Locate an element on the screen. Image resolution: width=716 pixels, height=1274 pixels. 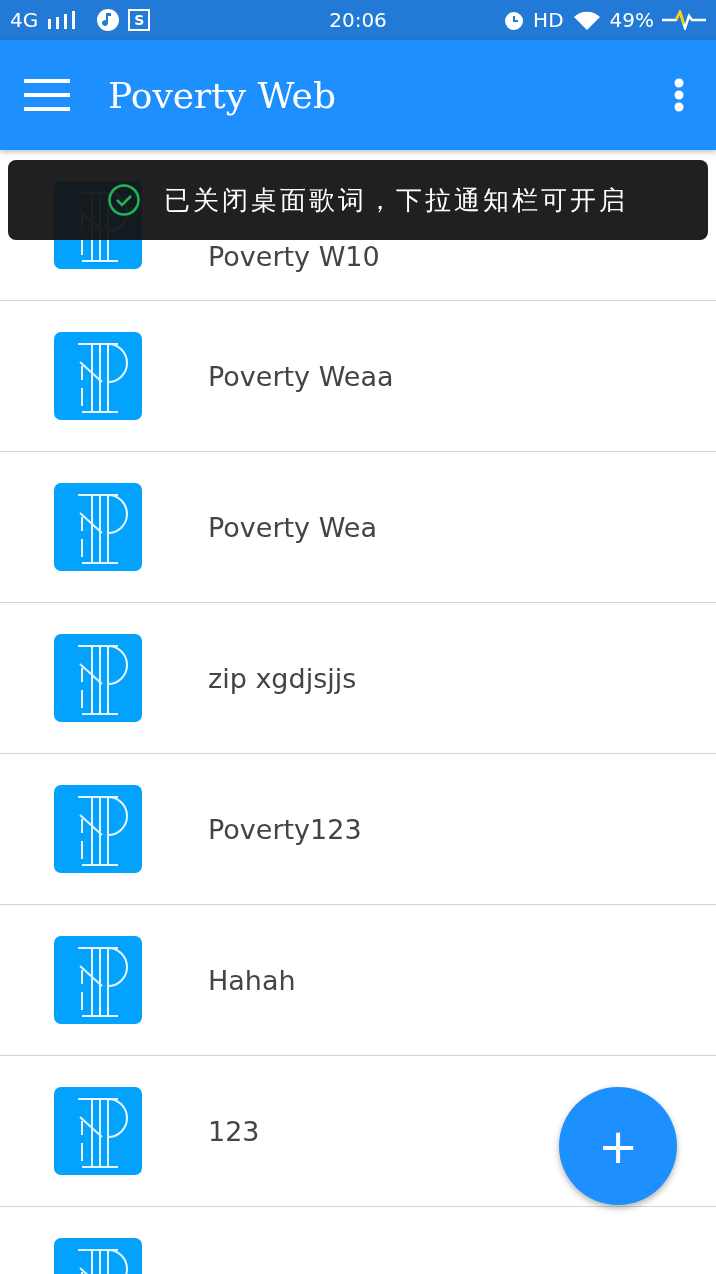
toast-message: 已关闭桌面歌词，下拉通知栏可开启 is located at coordinates (396, 200).